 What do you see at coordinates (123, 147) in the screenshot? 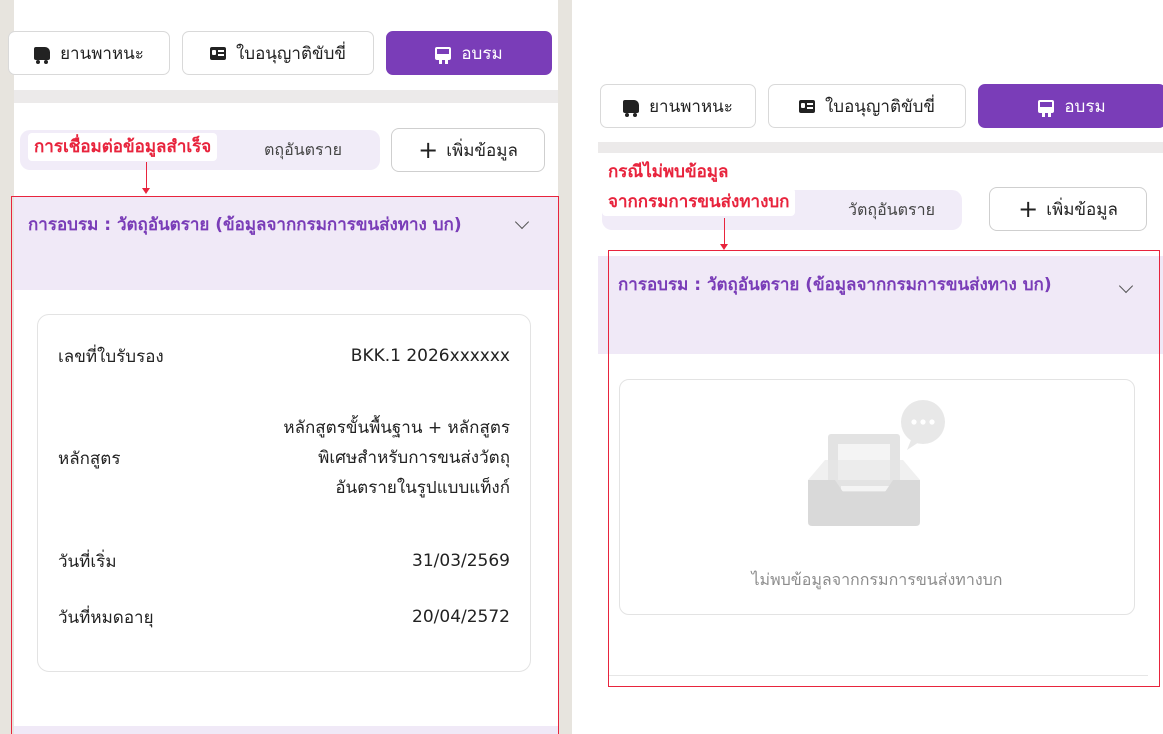
I see `annotation-success: การเชื่อมต่อข้อมูลสำเร็จ` at bounding box center [123, 147].